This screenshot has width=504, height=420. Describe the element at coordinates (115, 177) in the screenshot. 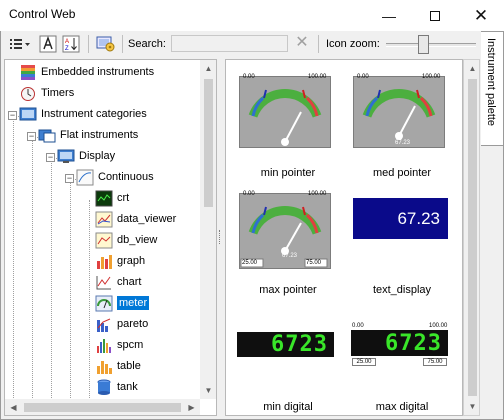

I see `tree-item-continuous: Continuous` at that location.